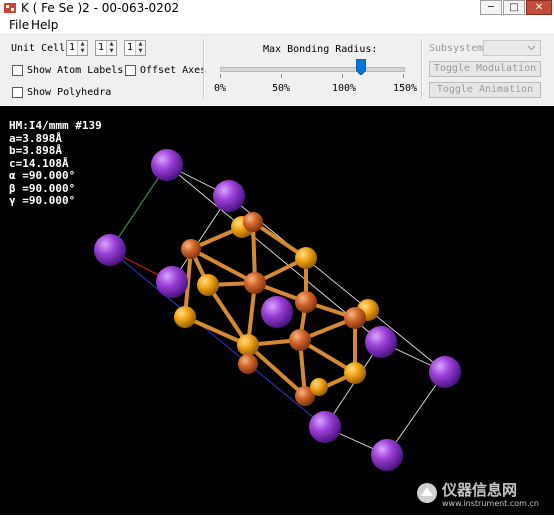 The height and width of the screenshot is (521, 554). I want to click on max-bonding-radius-label: Max Bonding Radius:, so click(320, 49).